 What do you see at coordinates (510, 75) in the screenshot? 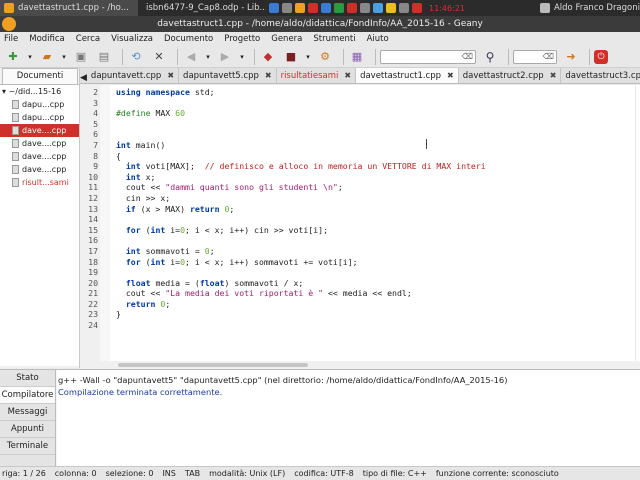
I see `tab-document: davettastruct2.cpp ✖` at bounding box center [510, 75].